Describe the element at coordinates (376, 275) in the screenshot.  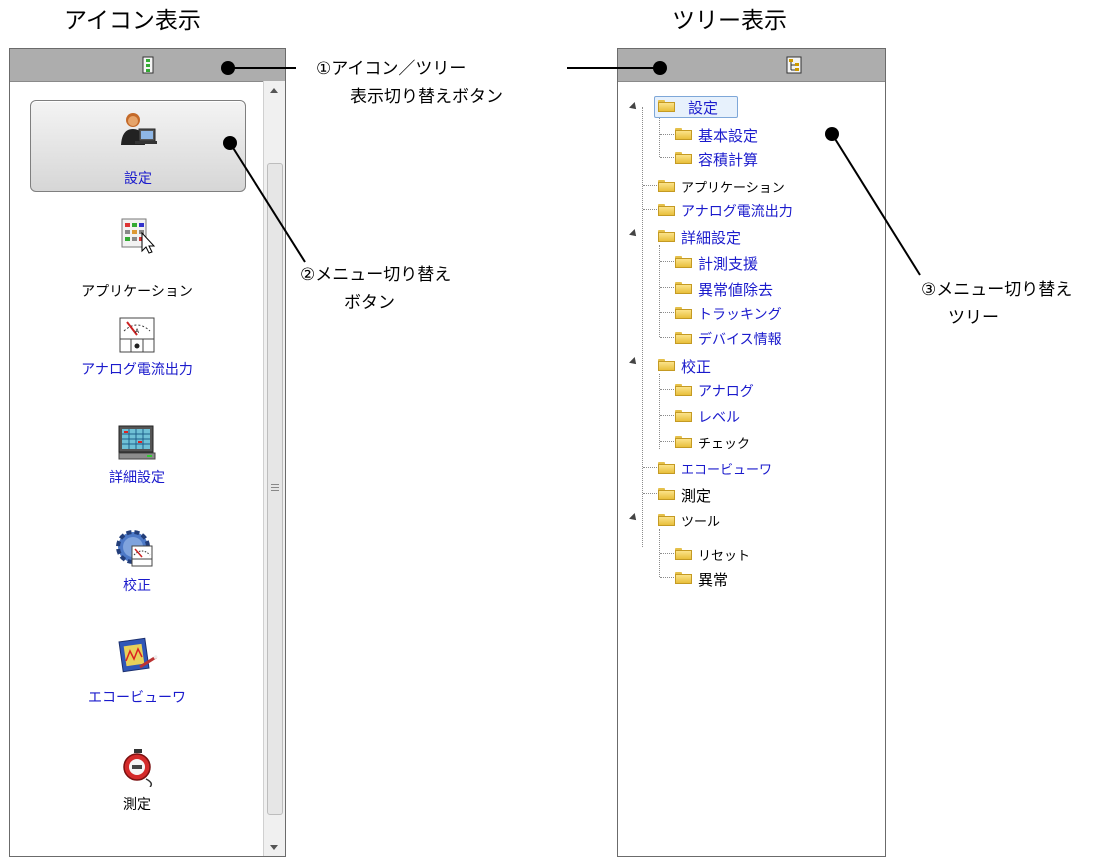
I see `callout-menu-button-line1: ②メニュー切り替え` at that location.